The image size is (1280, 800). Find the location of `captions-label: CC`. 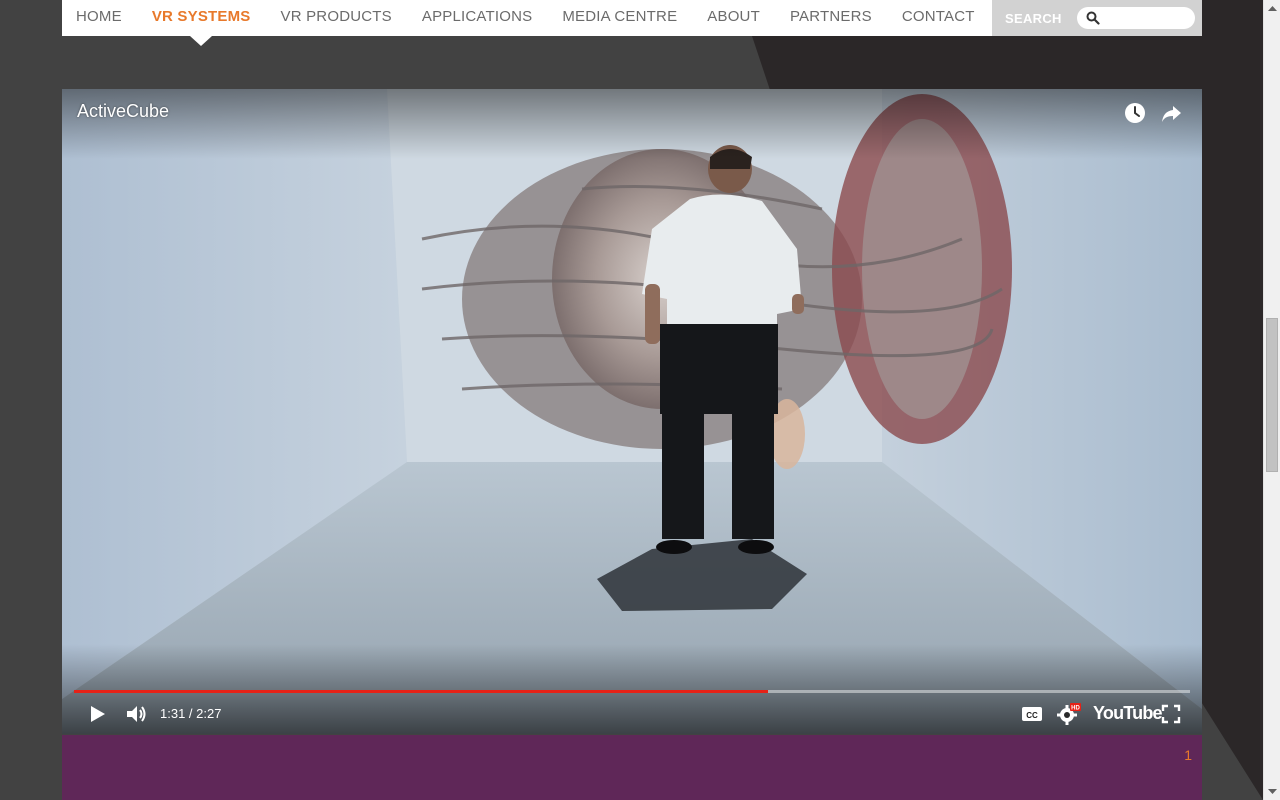

captions-label: CC is located at coordinates (1032, 715).